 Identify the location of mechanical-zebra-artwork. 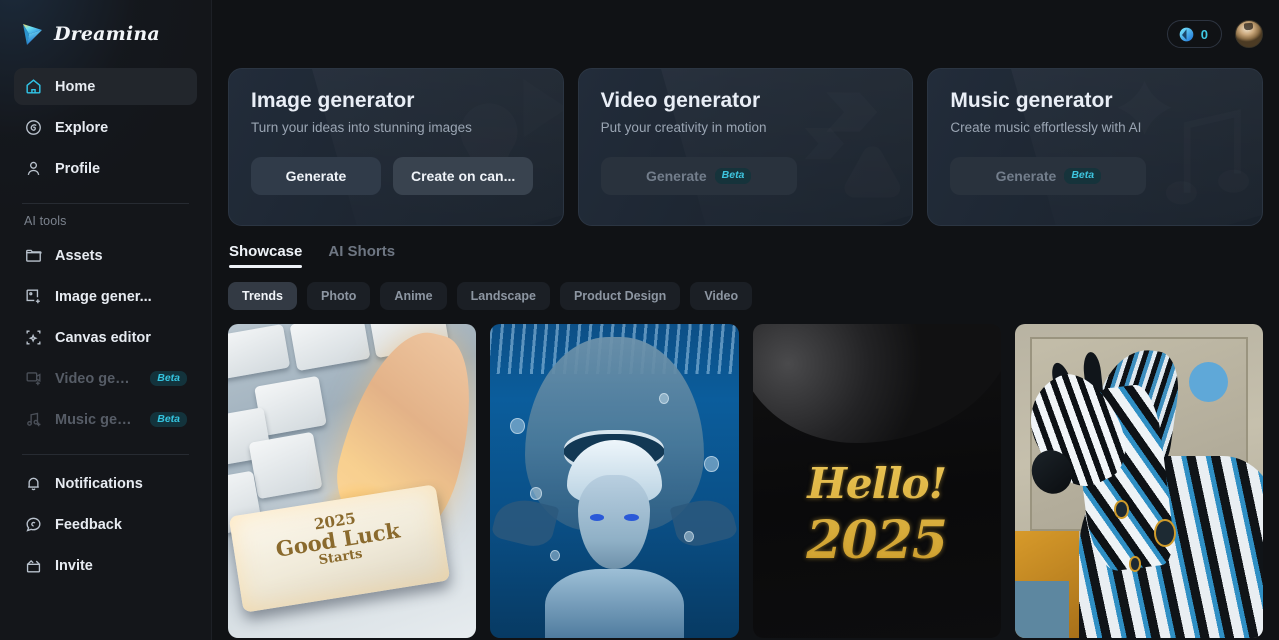
(1138, 481).